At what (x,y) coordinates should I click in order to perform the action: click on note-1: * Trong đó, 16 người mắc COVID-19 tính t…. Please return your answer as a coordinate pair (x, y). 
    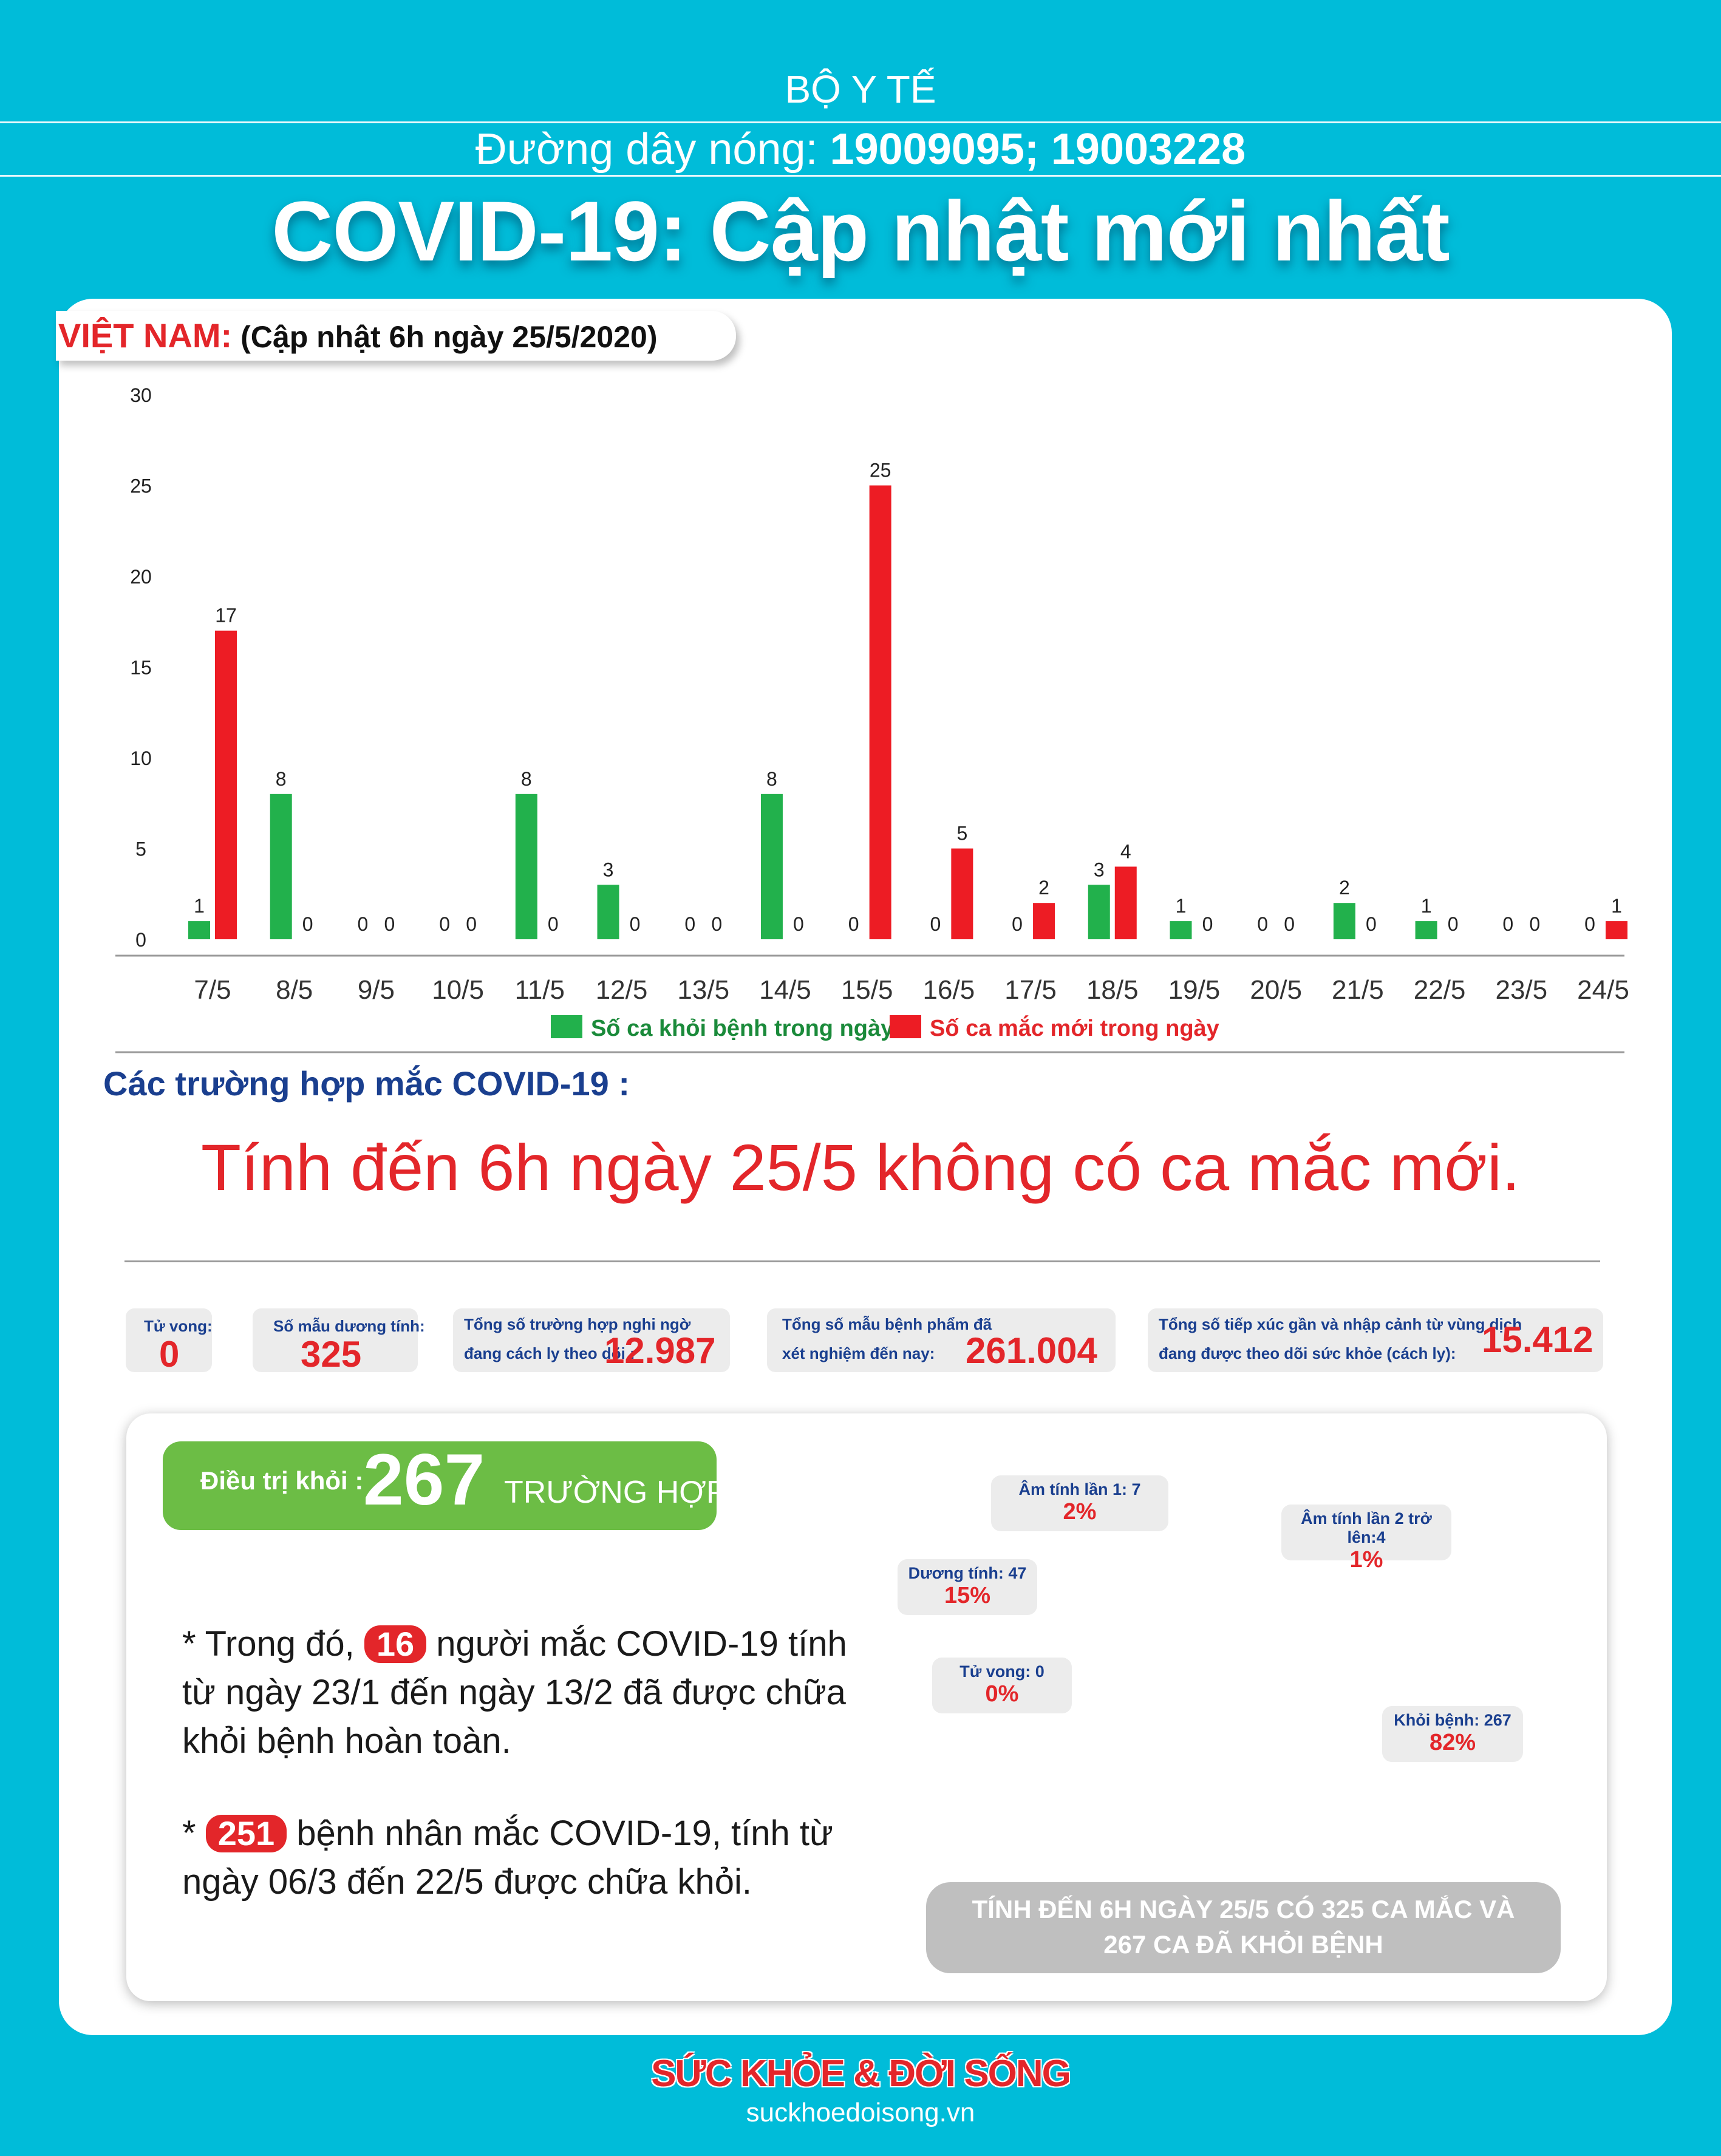
    Looking at the image, I should click on (514, 1693).